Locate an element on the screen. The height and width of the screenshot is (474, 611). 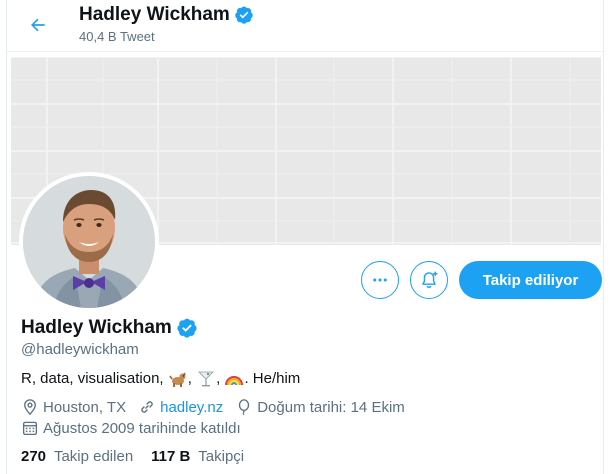
following-count: 270 is located at coordinates (34, 456).